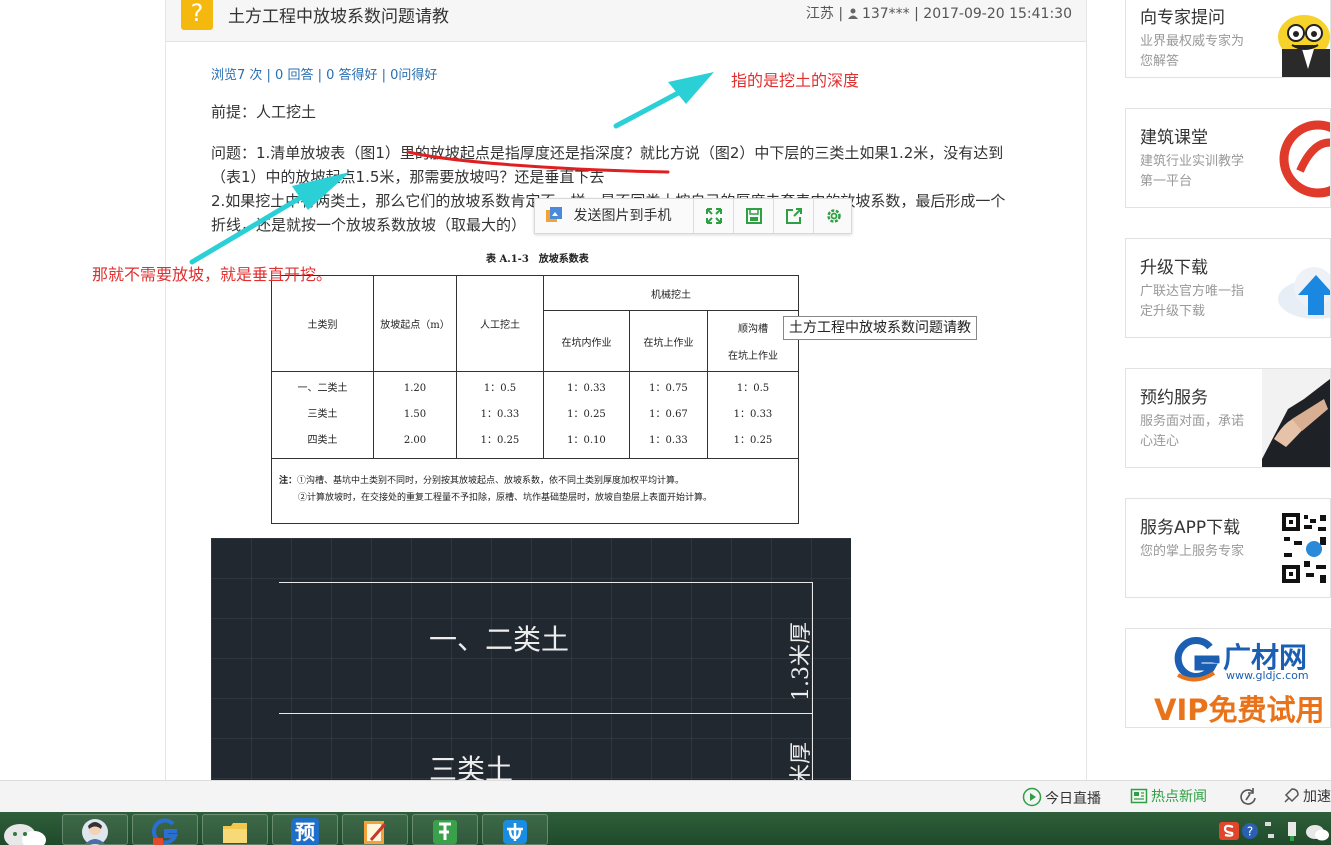 The width and height of the screenshot is (1331, 845). Describe the element at coordinates (795, 80) in the screenshot. I see `annotation-depth: 指的是挖土的深度` at that location.